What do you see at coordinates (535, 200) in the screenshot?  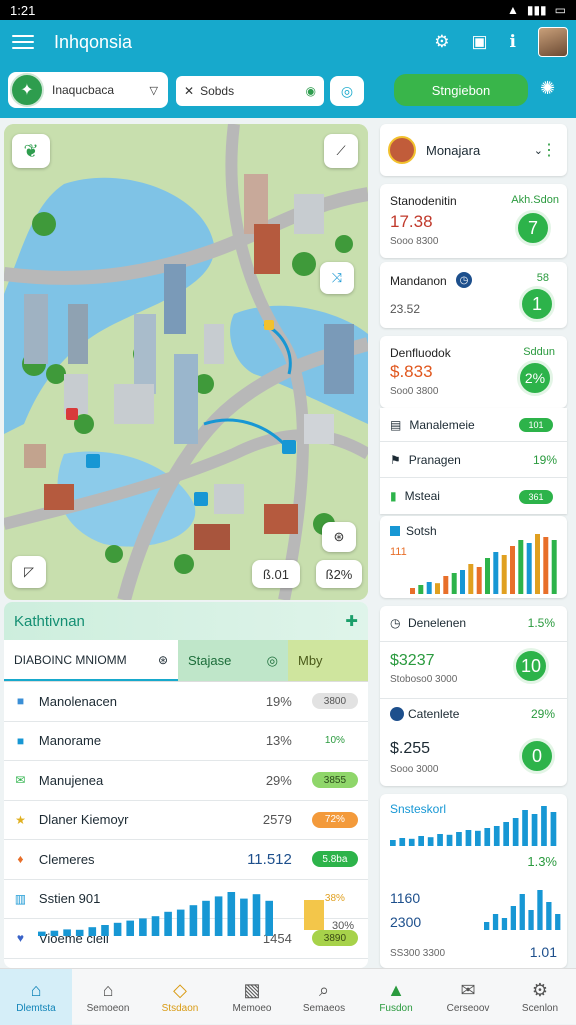 I see `stat-1-tag: Akh.Sdon` at bounding box center [535, 200].